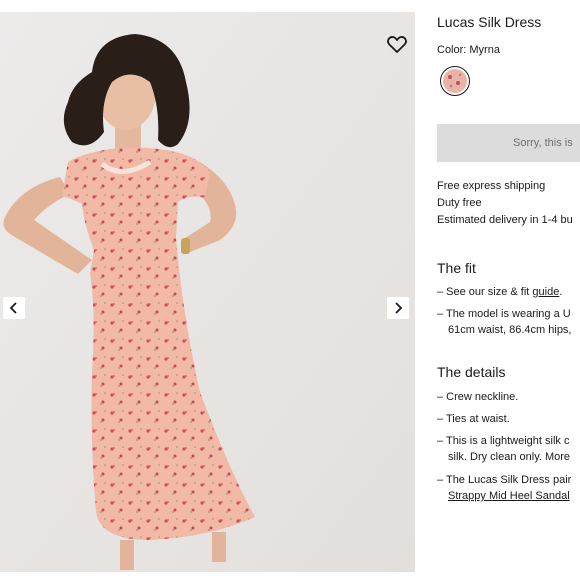  I want to click on shipping-estimated-delivery: Estimated delivery in 1-4 bu, so click(505, 220).